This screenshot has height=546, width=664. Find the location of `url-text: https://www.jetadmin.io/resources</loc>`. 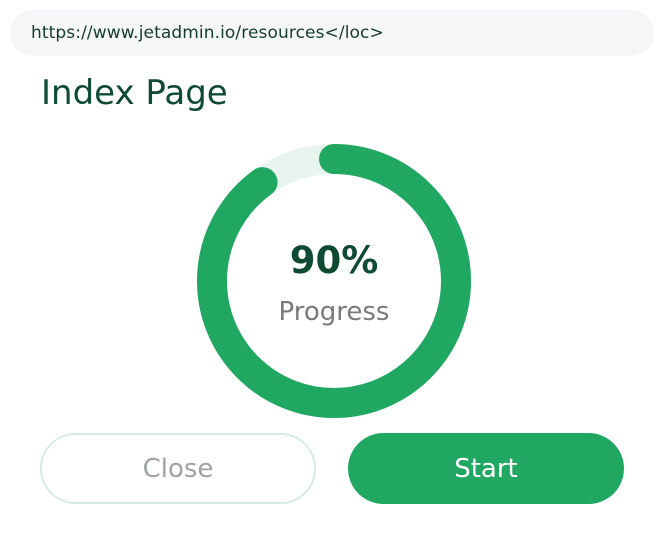

url-text: https://www.jetadmin.io/resources</loc> is located at coordinates (207, 33).